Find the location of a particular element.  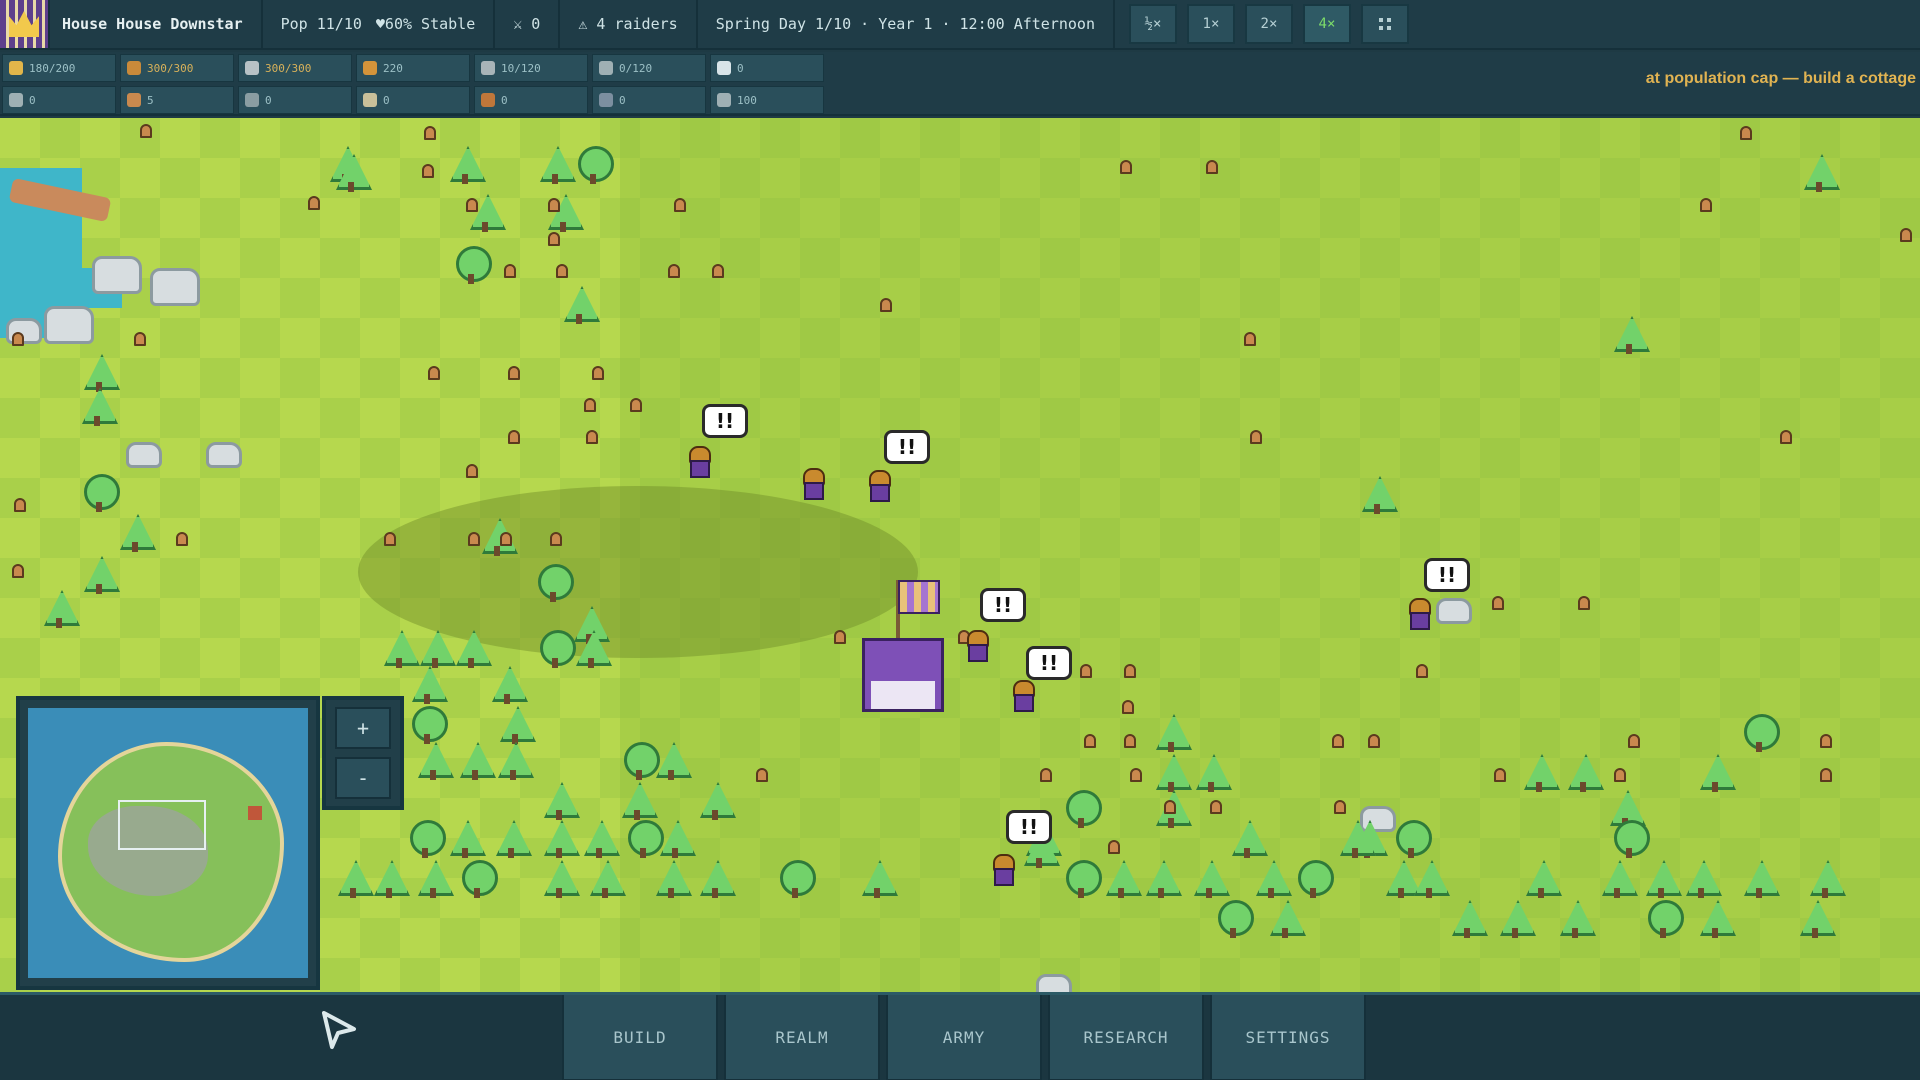

speed-4x-button: 4× is located at coordinates (1326, 24).